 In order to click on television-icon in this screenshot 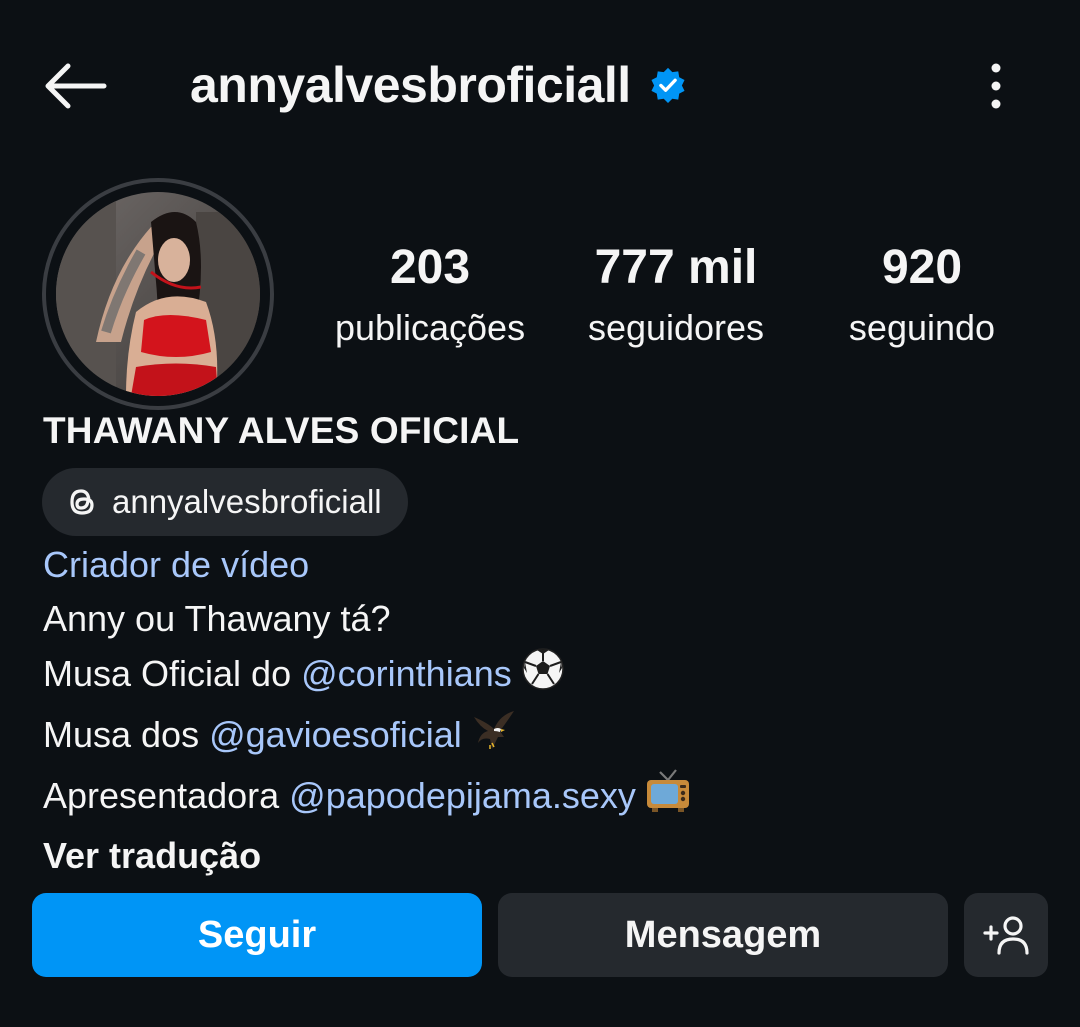, I will do `click(668, 798)`.